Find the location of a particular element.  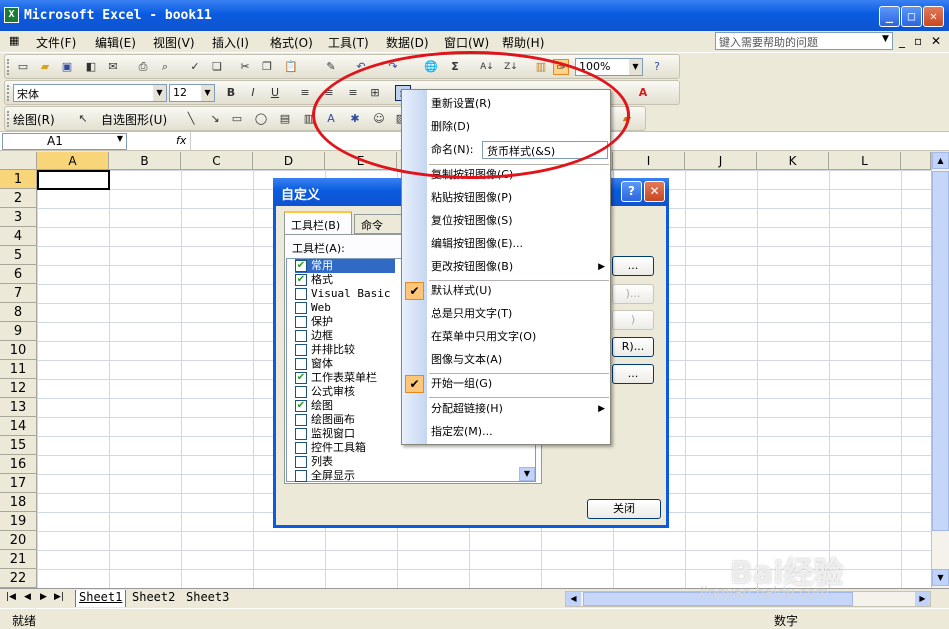

menu-view: 视图(V) is located at coordinates (174, 42).